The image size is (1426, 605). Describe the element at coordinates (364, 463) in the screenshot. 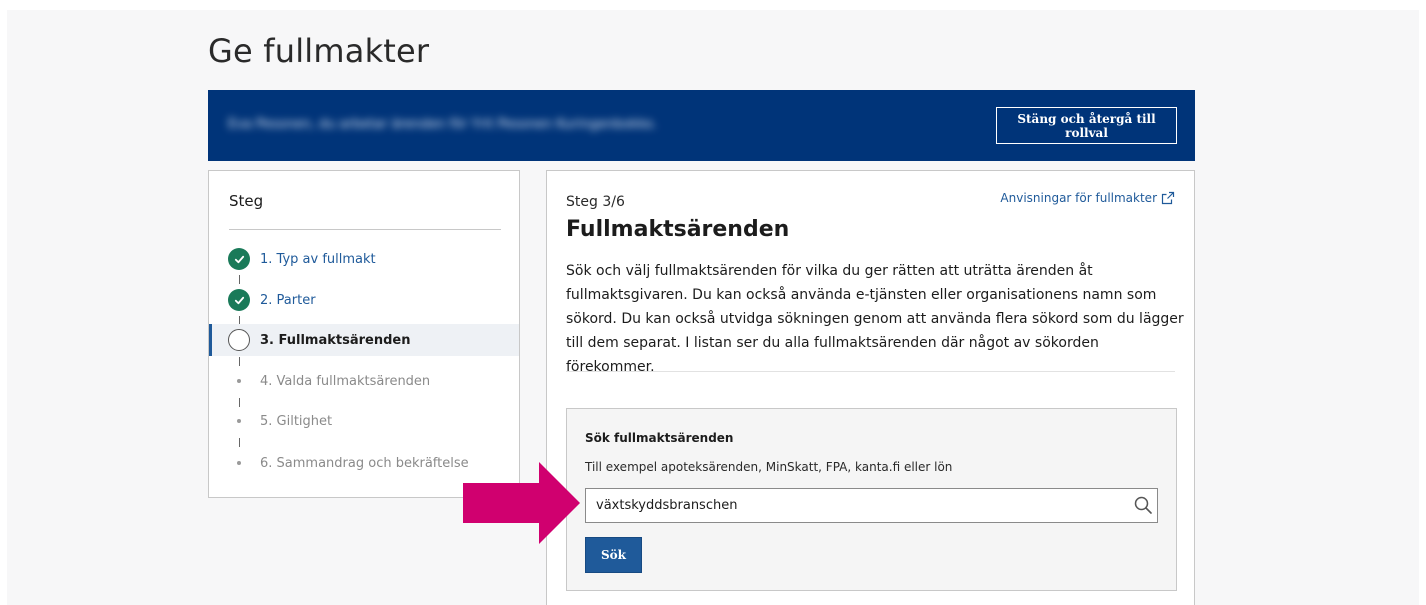

I see `step-label: 6. Sammandrag och bekräftelse` at that location.